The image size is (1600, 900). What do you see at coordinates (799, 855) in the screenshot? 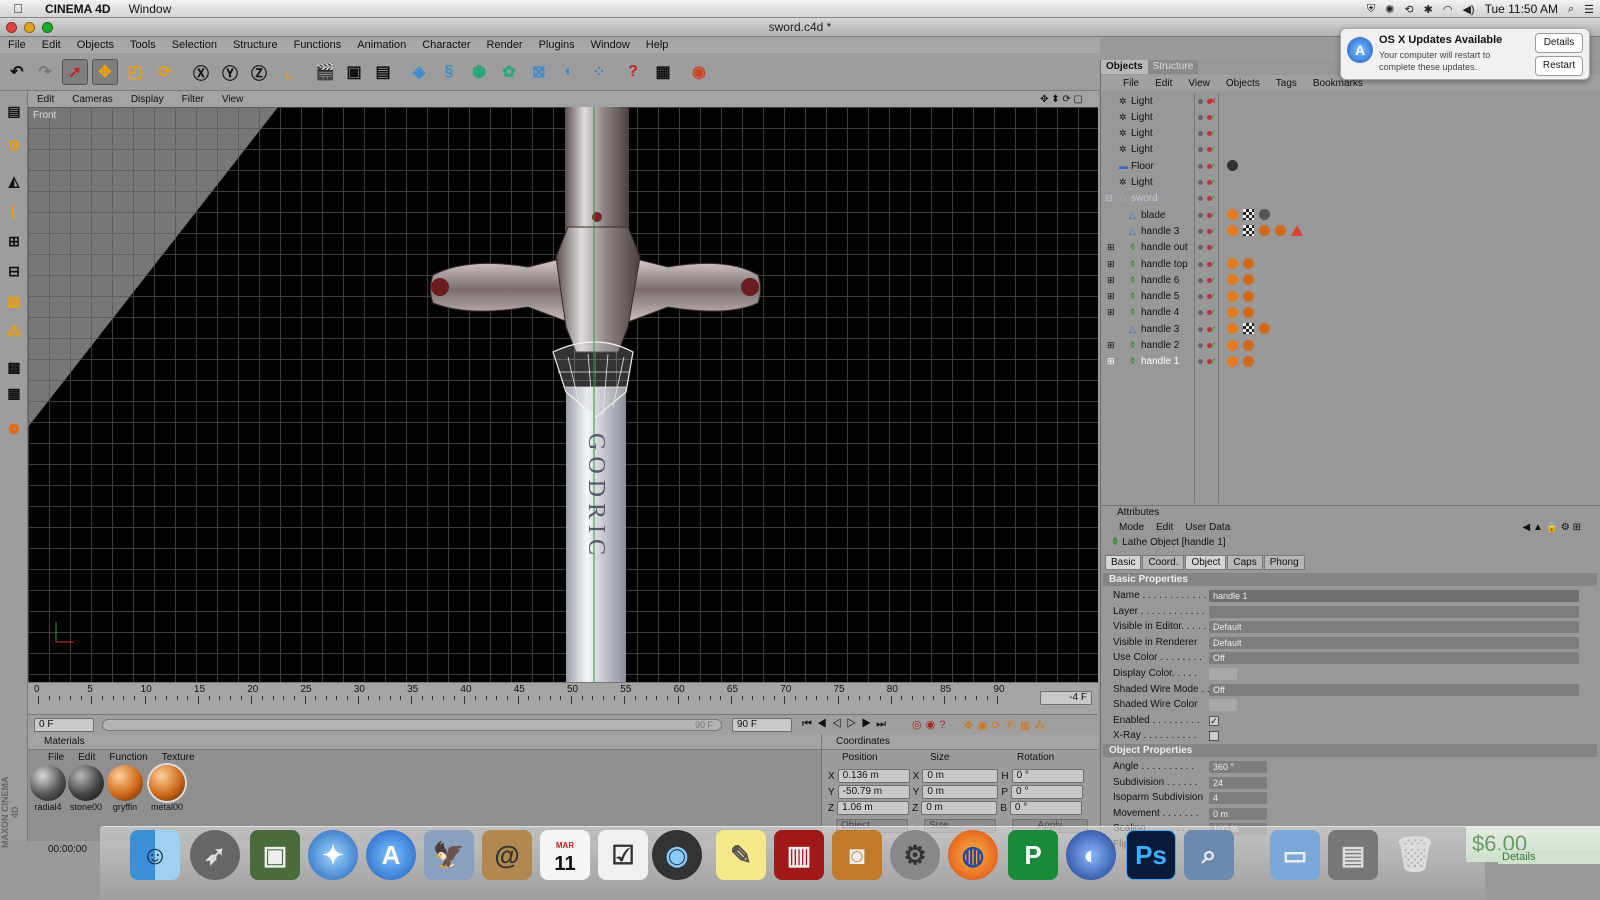
I see `photo-booth-icon: ▥` at bounding box center [799, 855].